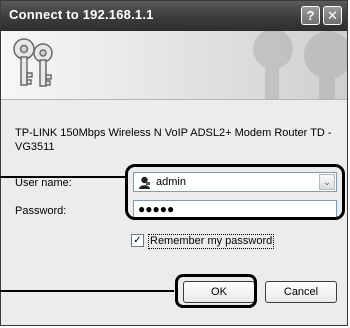 The image size is (350, 328). Describe the element at coordinates (235, 192) in the screenshot. I see `credentials-highlight` at that location.